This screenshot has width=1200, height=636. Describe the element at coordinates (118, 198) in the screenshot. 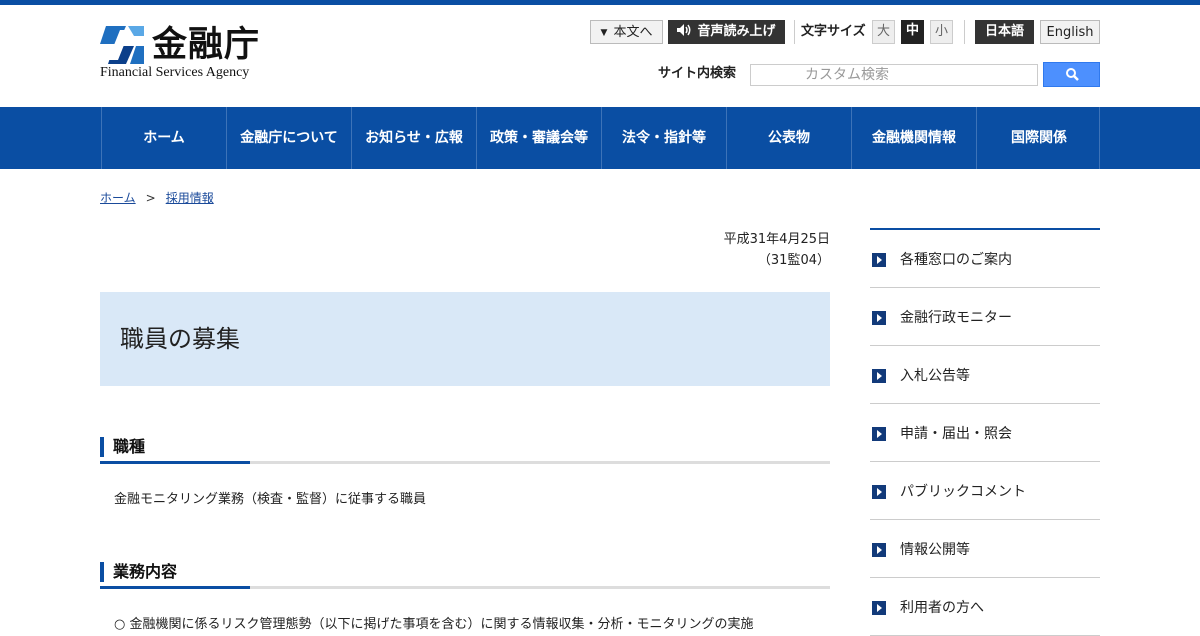

I see `breadcrumb-home-link: ホーム` at that location.